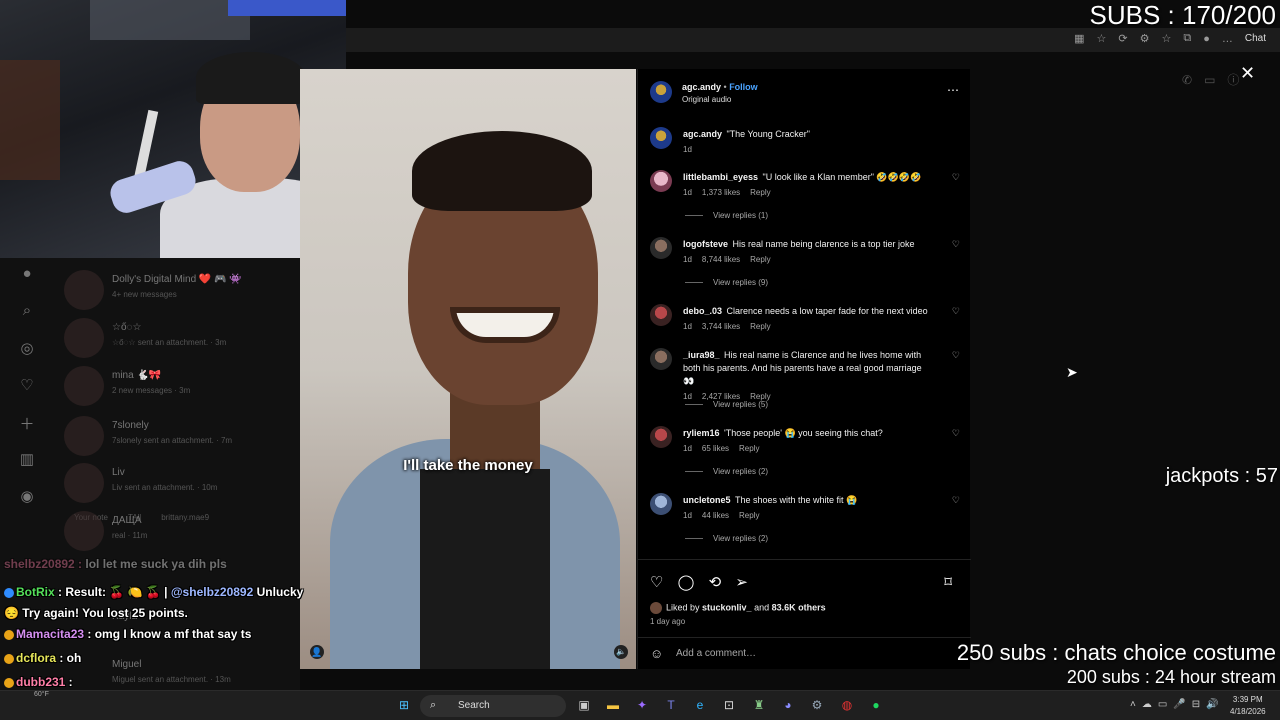  Describe the element at coordinates (656, 582) in the screenshot. I see `like-heart-icon: ♡` at that location.